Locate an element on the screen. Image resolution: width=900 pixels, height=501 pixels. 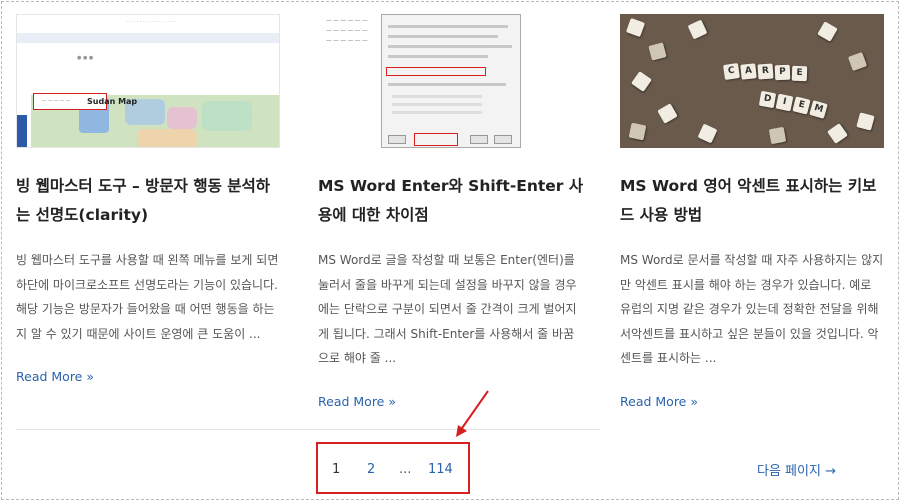
post-thumbnail: C A R P E D I E M is located at coordinates (752, 81).